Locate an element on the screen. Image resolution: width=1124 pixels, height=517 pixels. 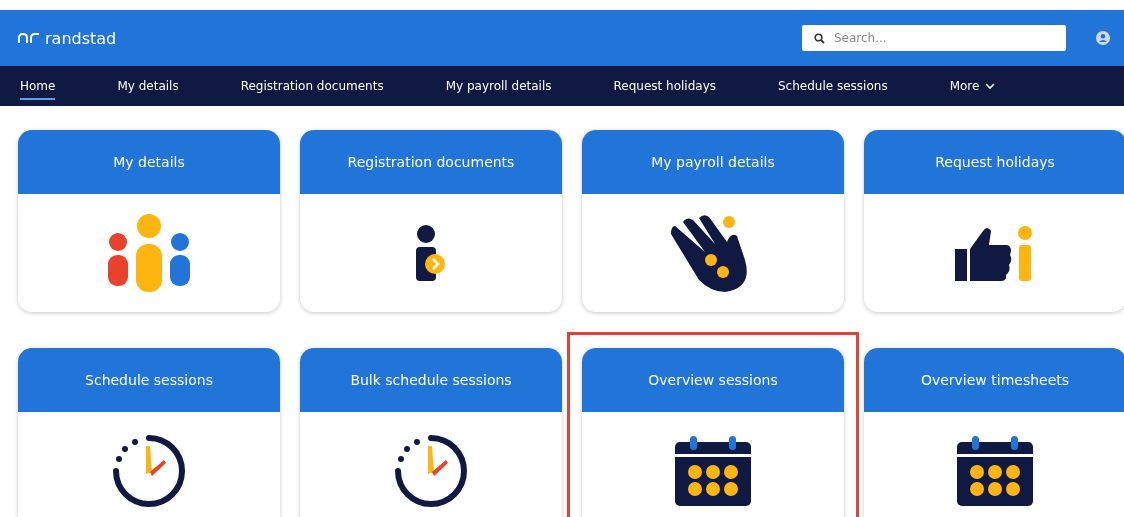
tile-title: Bulk schedule sessions is located at coordinates (431, 380).